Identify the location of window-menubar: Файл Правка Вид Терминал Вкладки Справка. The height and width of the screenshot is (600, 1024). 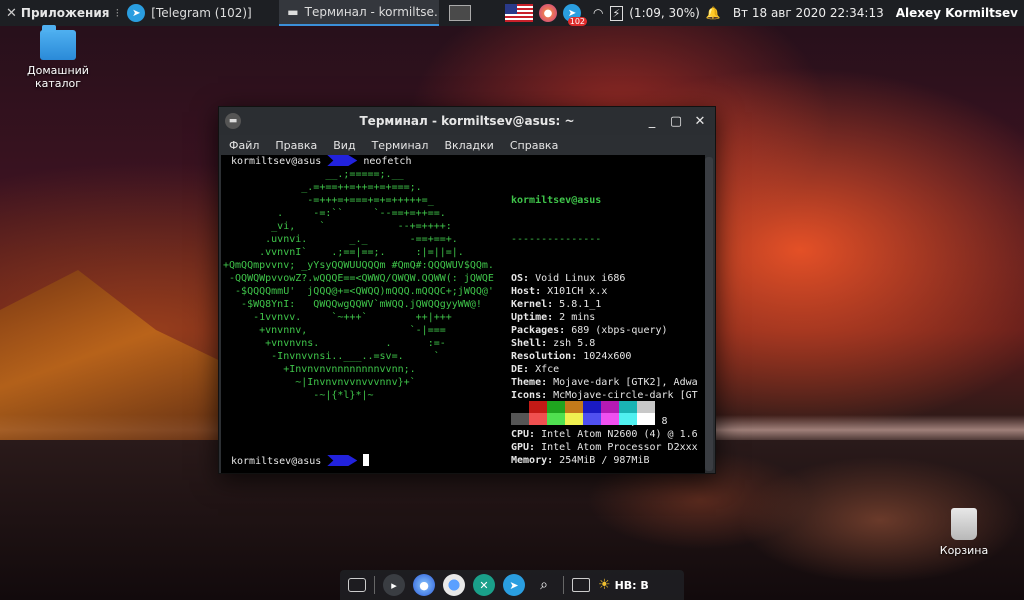
(467, 145).